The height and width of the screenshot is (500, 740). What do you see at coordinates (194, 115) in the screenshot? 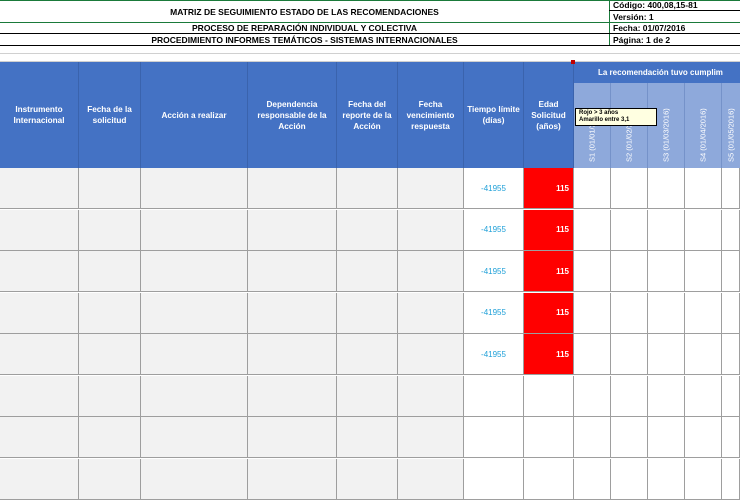
I see `column-header-accion: Acción a realizar` at bounding box center [194, 115].